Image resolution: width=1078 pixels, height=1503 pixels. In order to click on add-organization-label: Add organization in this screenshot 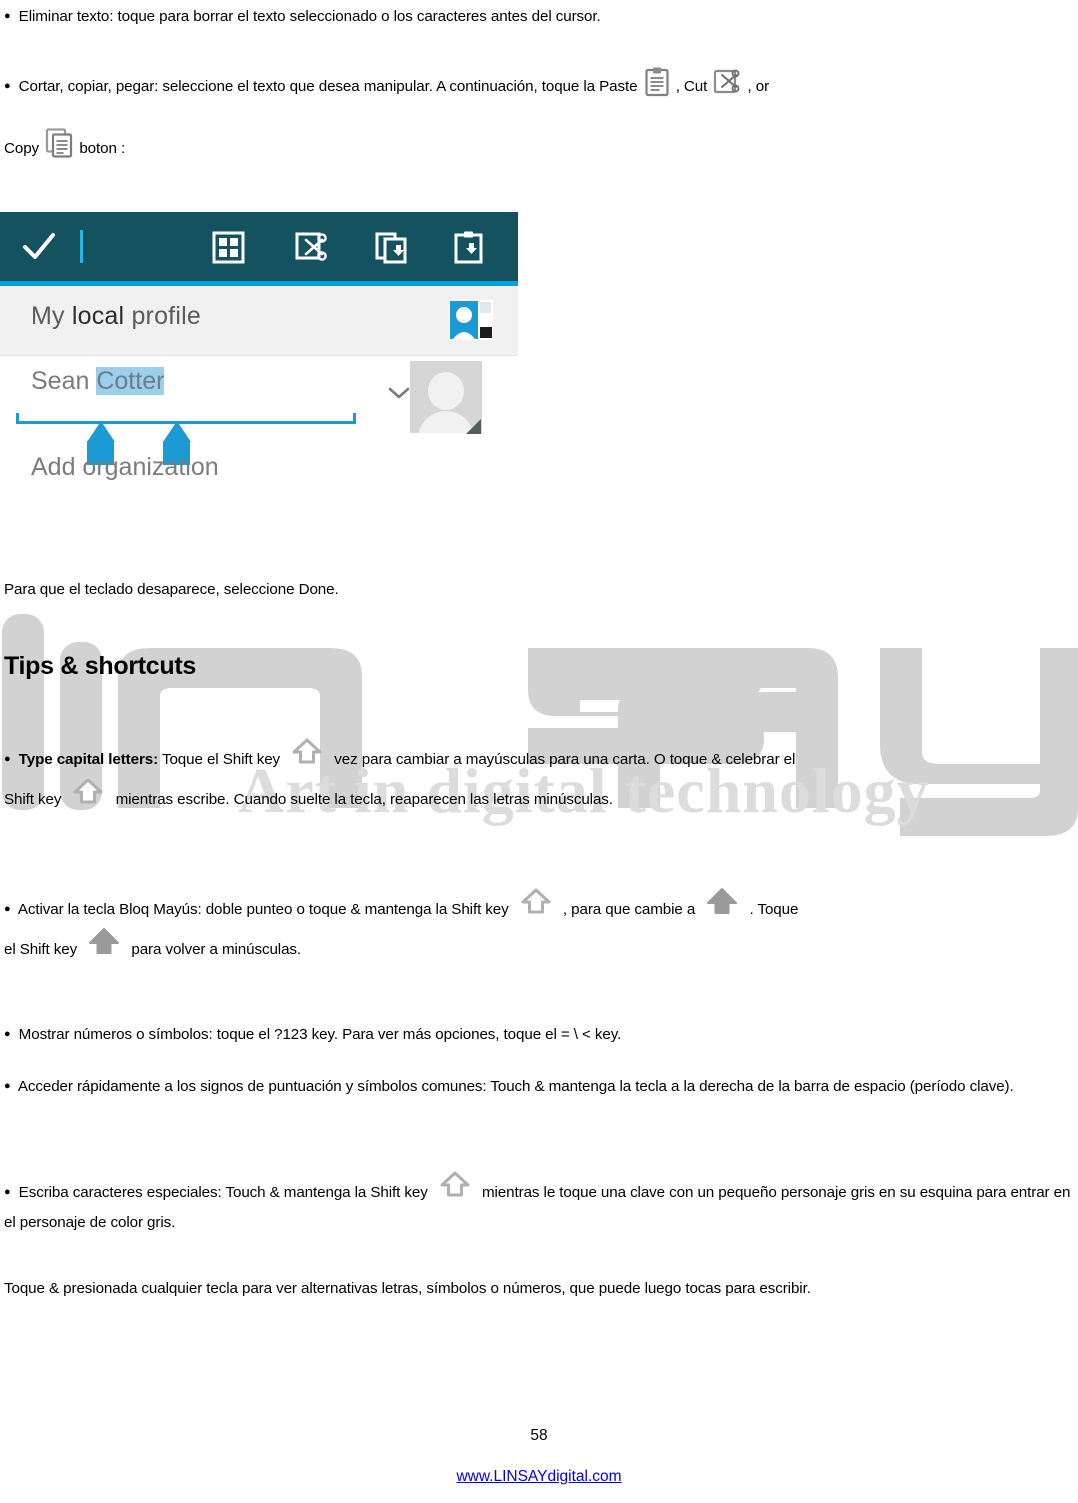, I will do `click(125, 467)`.